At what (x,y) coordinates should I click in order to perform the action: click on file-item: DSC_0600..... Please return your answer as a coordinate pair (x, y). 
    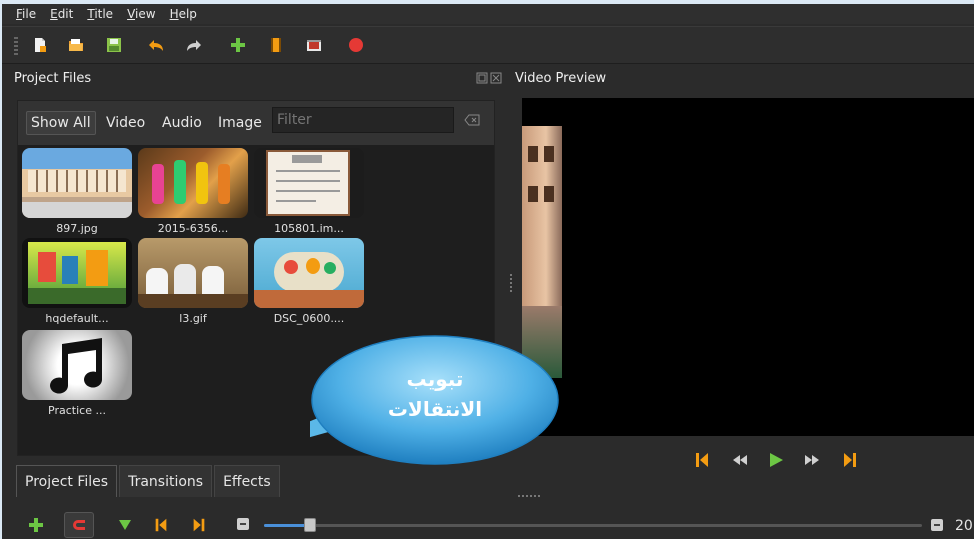
    Looking at the image, I should click on (309, 281).